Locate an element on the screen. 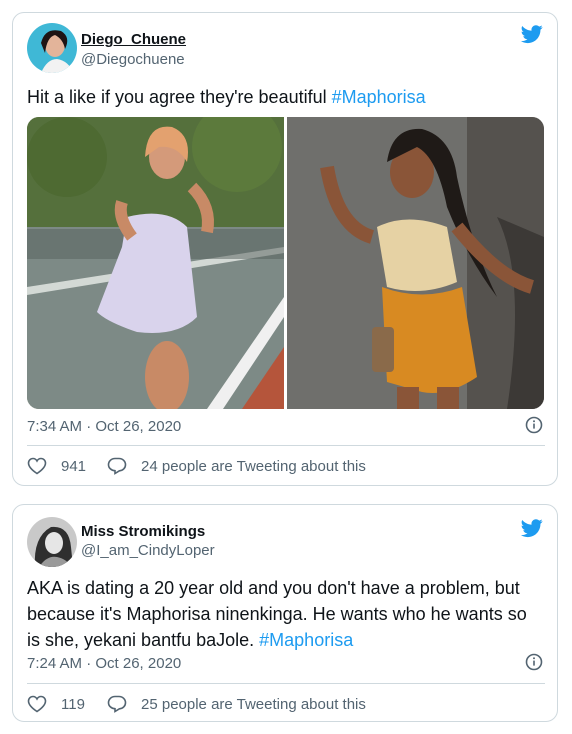 The height and width of the screenshot is (734, 572). user-handle: @I_am_CindyLoper is located at coordinates (148, 550).